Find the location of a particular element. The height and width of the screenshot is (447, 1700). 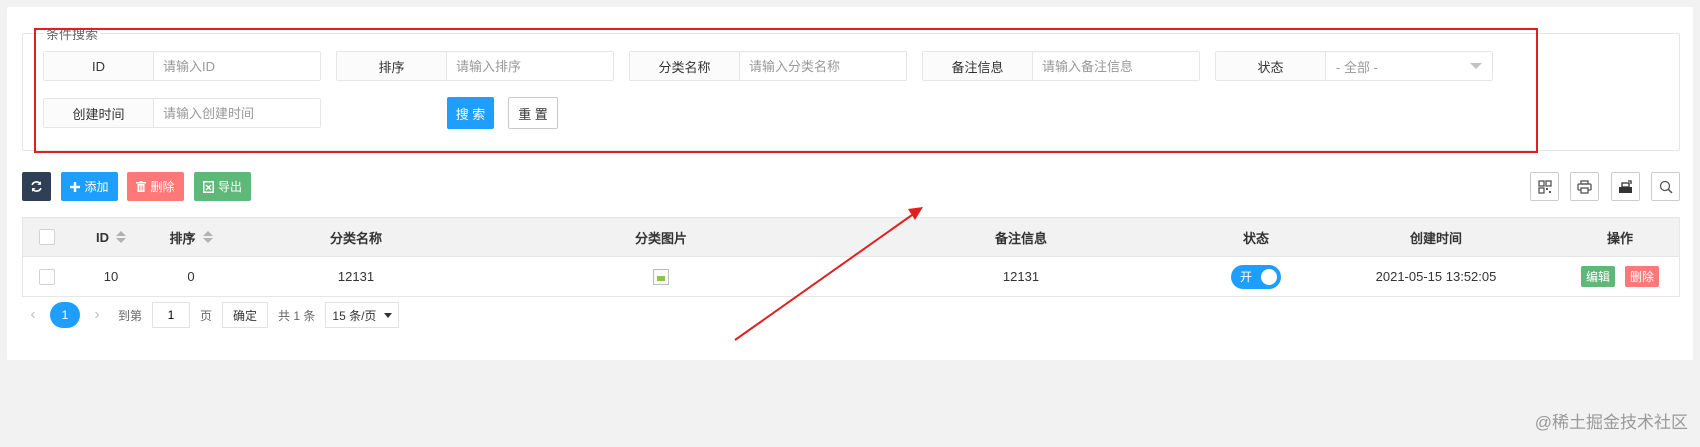

columns-filter-button is located at coordinates (1544, 186).